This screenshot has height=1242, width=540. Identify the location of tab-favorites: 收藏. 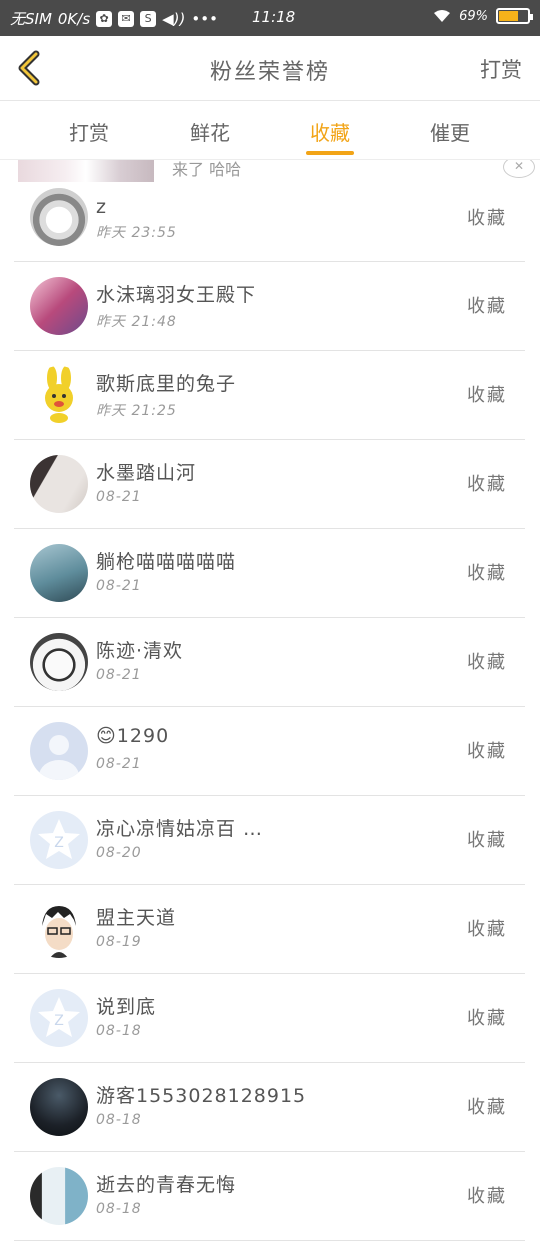
(330, 131).